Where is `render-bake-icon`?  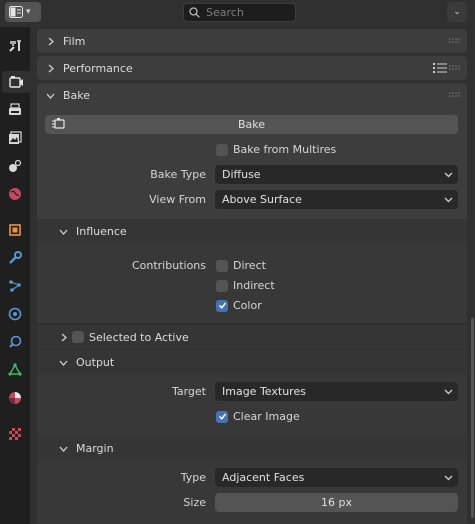 render-bake-icon is located at coordinates (58, 123).